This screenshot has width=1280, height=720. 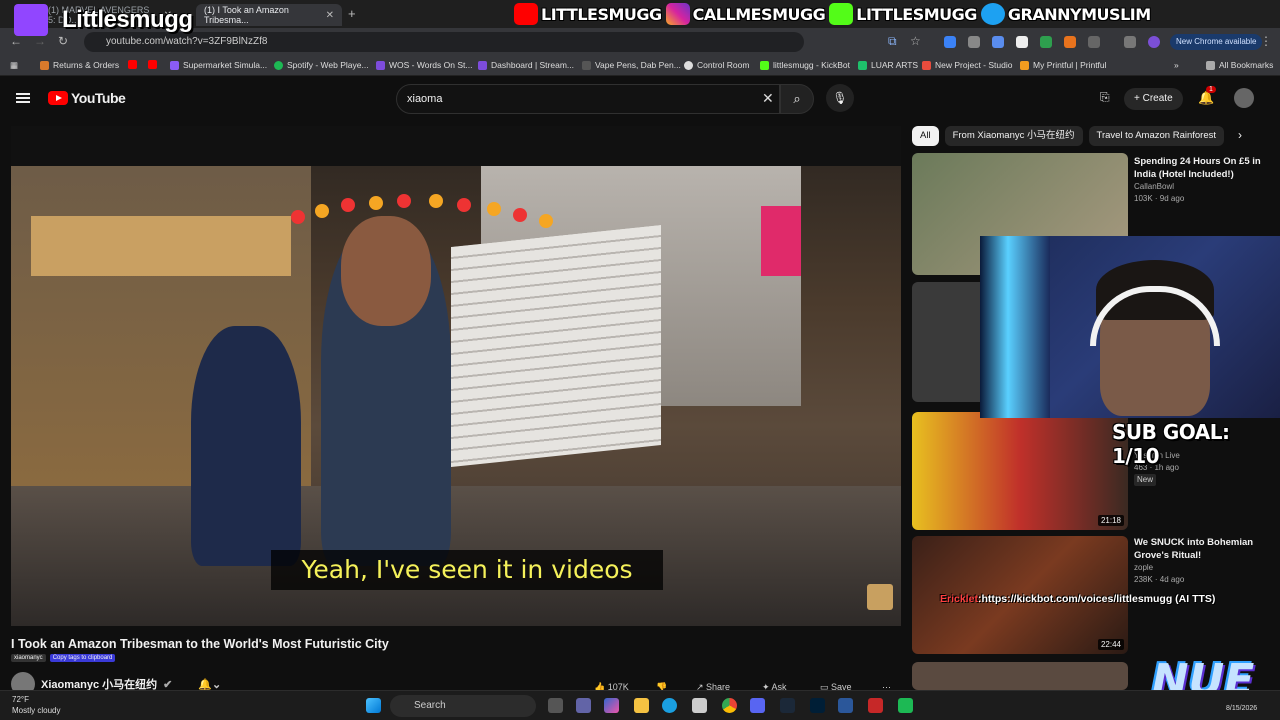 I want to click on apps-grid-icon: ▦, so click(x=14, y=65).